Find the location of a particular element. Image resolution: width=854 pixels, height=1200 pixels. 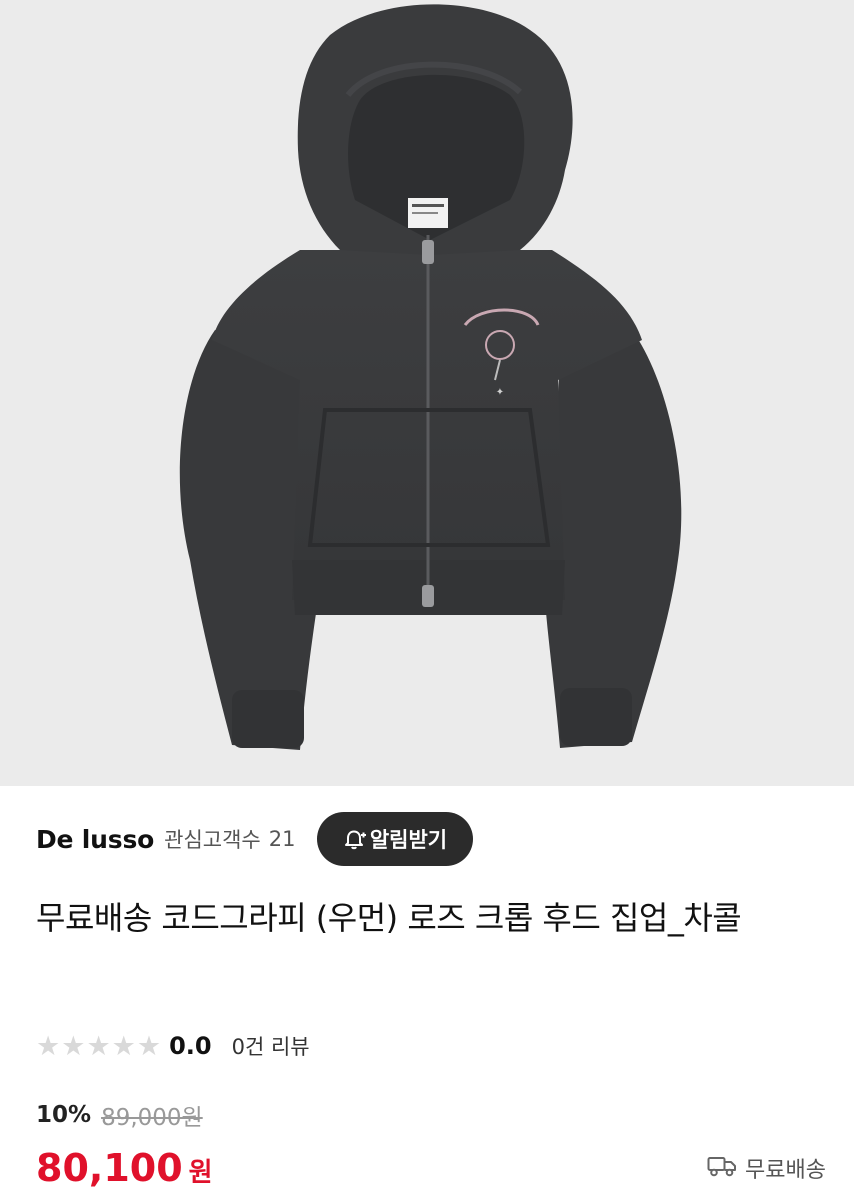

final-price-row: 80,100 원 무료배송 is located at coordinates (431, 1168).